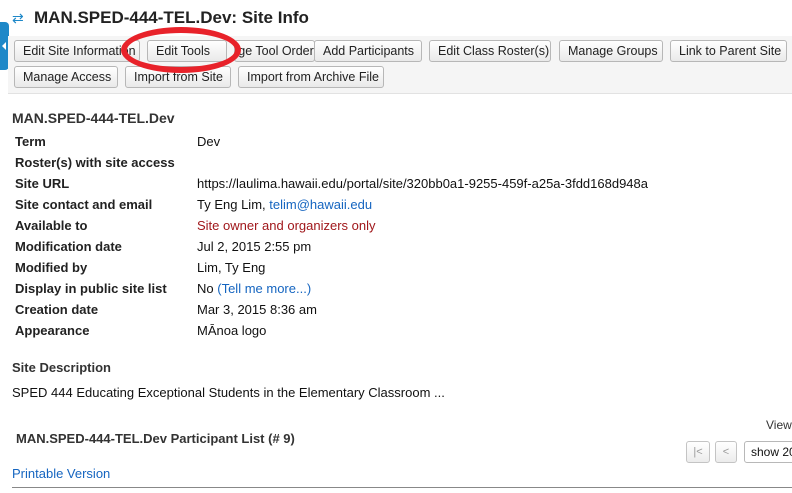 The height and width of the screenshot is (493, 792). What do you see at coordinates (66, 77) in the screenshot?
I see `manage-access-button: Manage Access` at bounding box center [66, 77].